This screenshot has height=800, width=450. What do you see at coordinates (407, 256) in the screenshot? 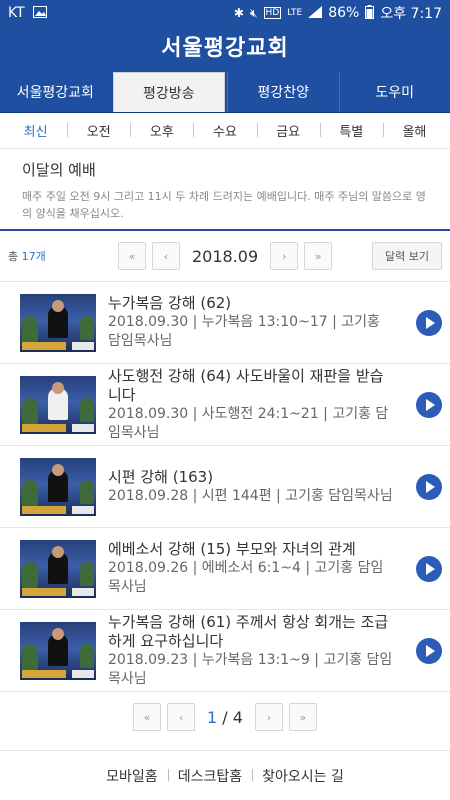
I see `calendar-view-button: 달력 보기` at bounding box center [407, 256].